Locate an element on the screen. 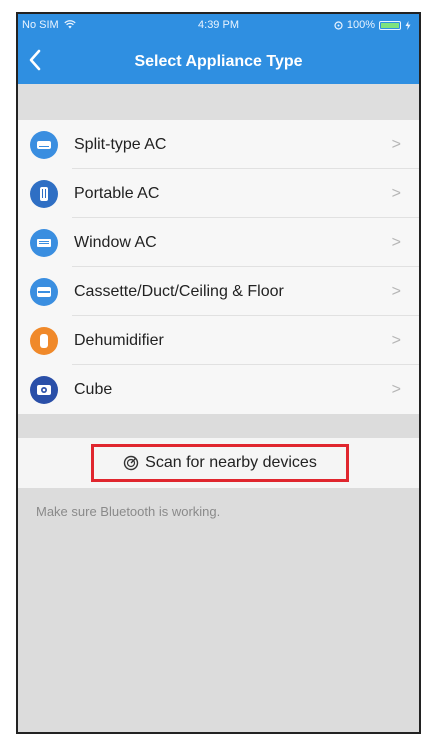 Image resolution: width=431 pixels, height=742 pixels. page-title: Select Appliance Type is located at coordinates (218, 61).